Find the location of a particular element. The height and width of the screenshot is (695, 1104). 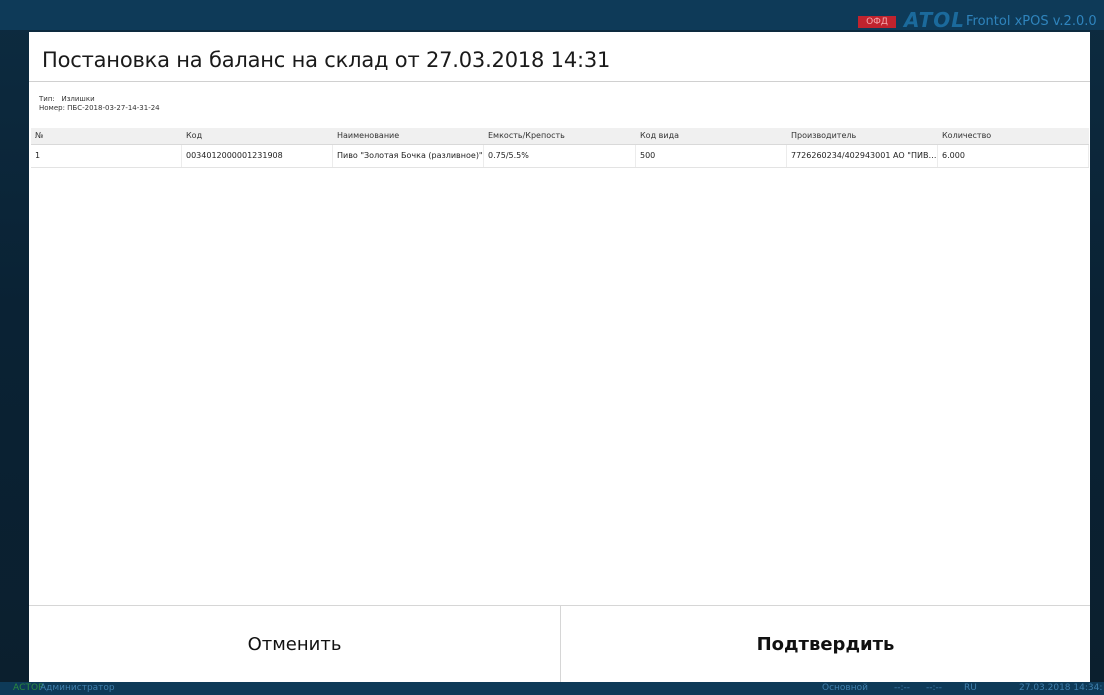

column-header-volume-strength: Емкость/Крепость is located at coordinates (560, 136).